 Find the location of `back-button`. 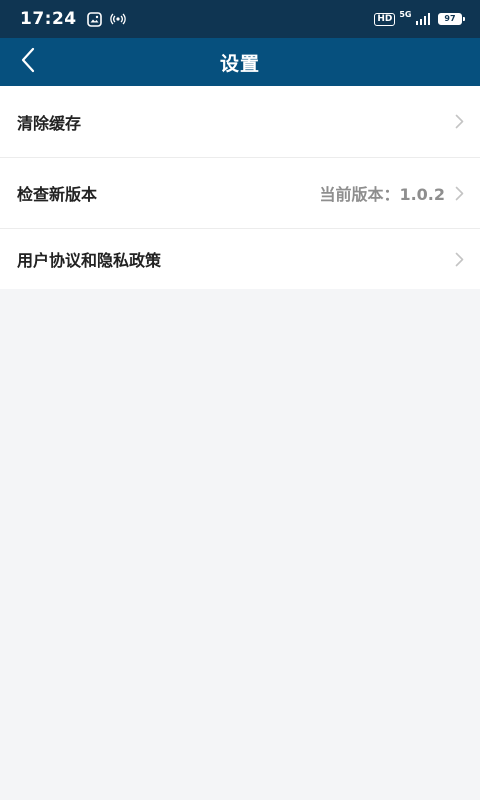

back-button is located at coordinates (28, 62).